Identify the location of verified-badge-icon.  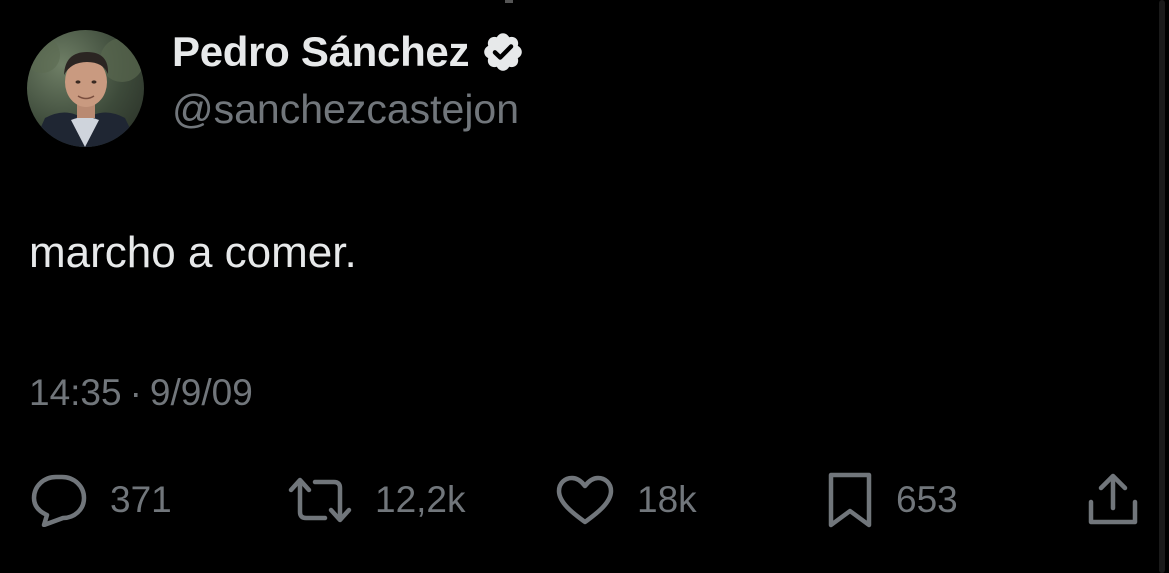
(503, 52).